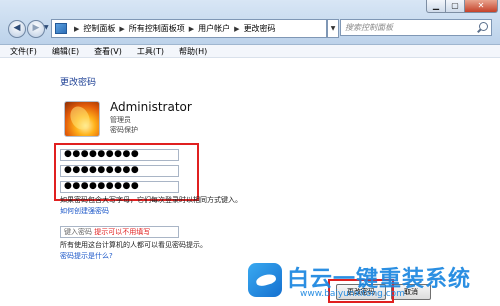  I want to click on forward-icon: ▶, so click(36, 29).